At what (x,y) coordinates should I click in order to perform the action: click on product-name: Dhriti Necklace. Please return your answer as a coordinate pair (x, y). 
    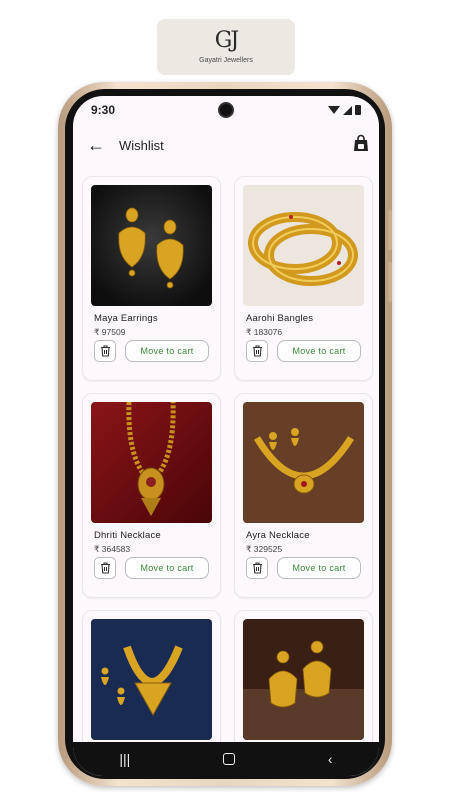
    Looking at the image, I should click on (127, 535).